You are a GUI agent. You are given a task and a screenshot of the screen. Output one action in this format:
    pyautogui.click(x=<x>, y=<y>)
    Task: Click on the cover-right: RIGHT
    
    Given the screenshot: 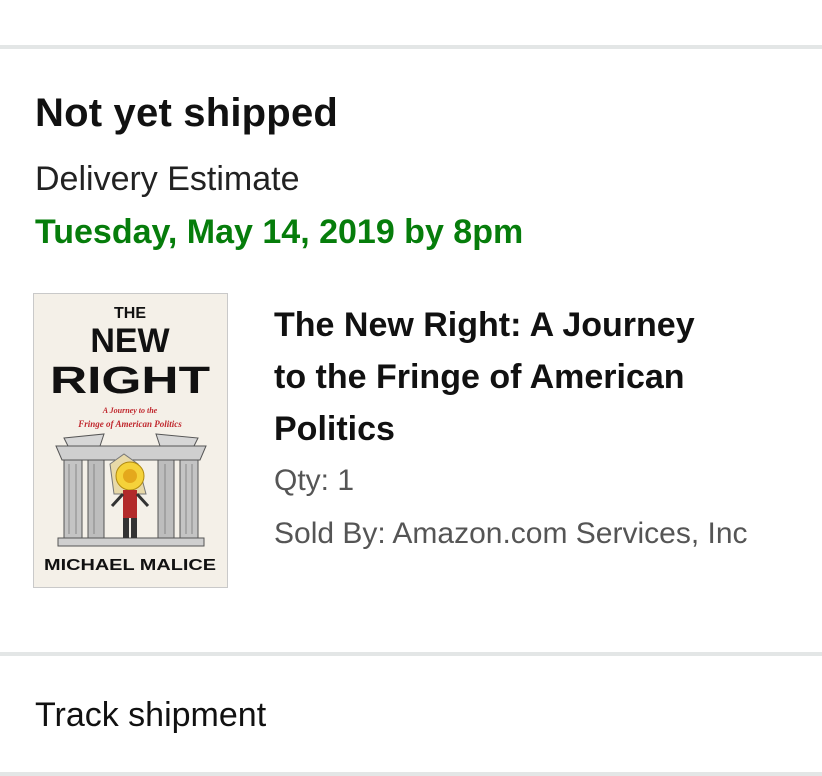 What is the action you would take?
    pyautogui.click(x=130, y=381)
    